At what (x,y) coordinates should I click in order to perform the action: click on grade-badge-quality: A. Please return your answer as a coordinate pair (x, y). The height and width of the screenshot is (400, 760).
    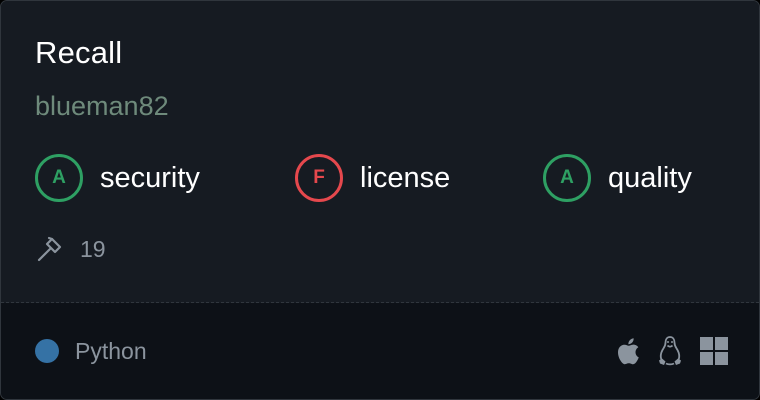
    Looking at the image, I should click on (567, 178).